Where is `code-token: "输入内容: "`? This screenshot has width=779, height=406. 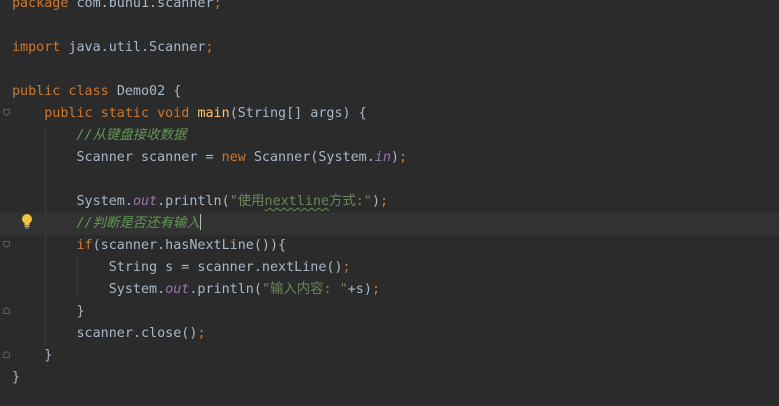
code-token: "输入内容: " is located at coordinates (304, 289).